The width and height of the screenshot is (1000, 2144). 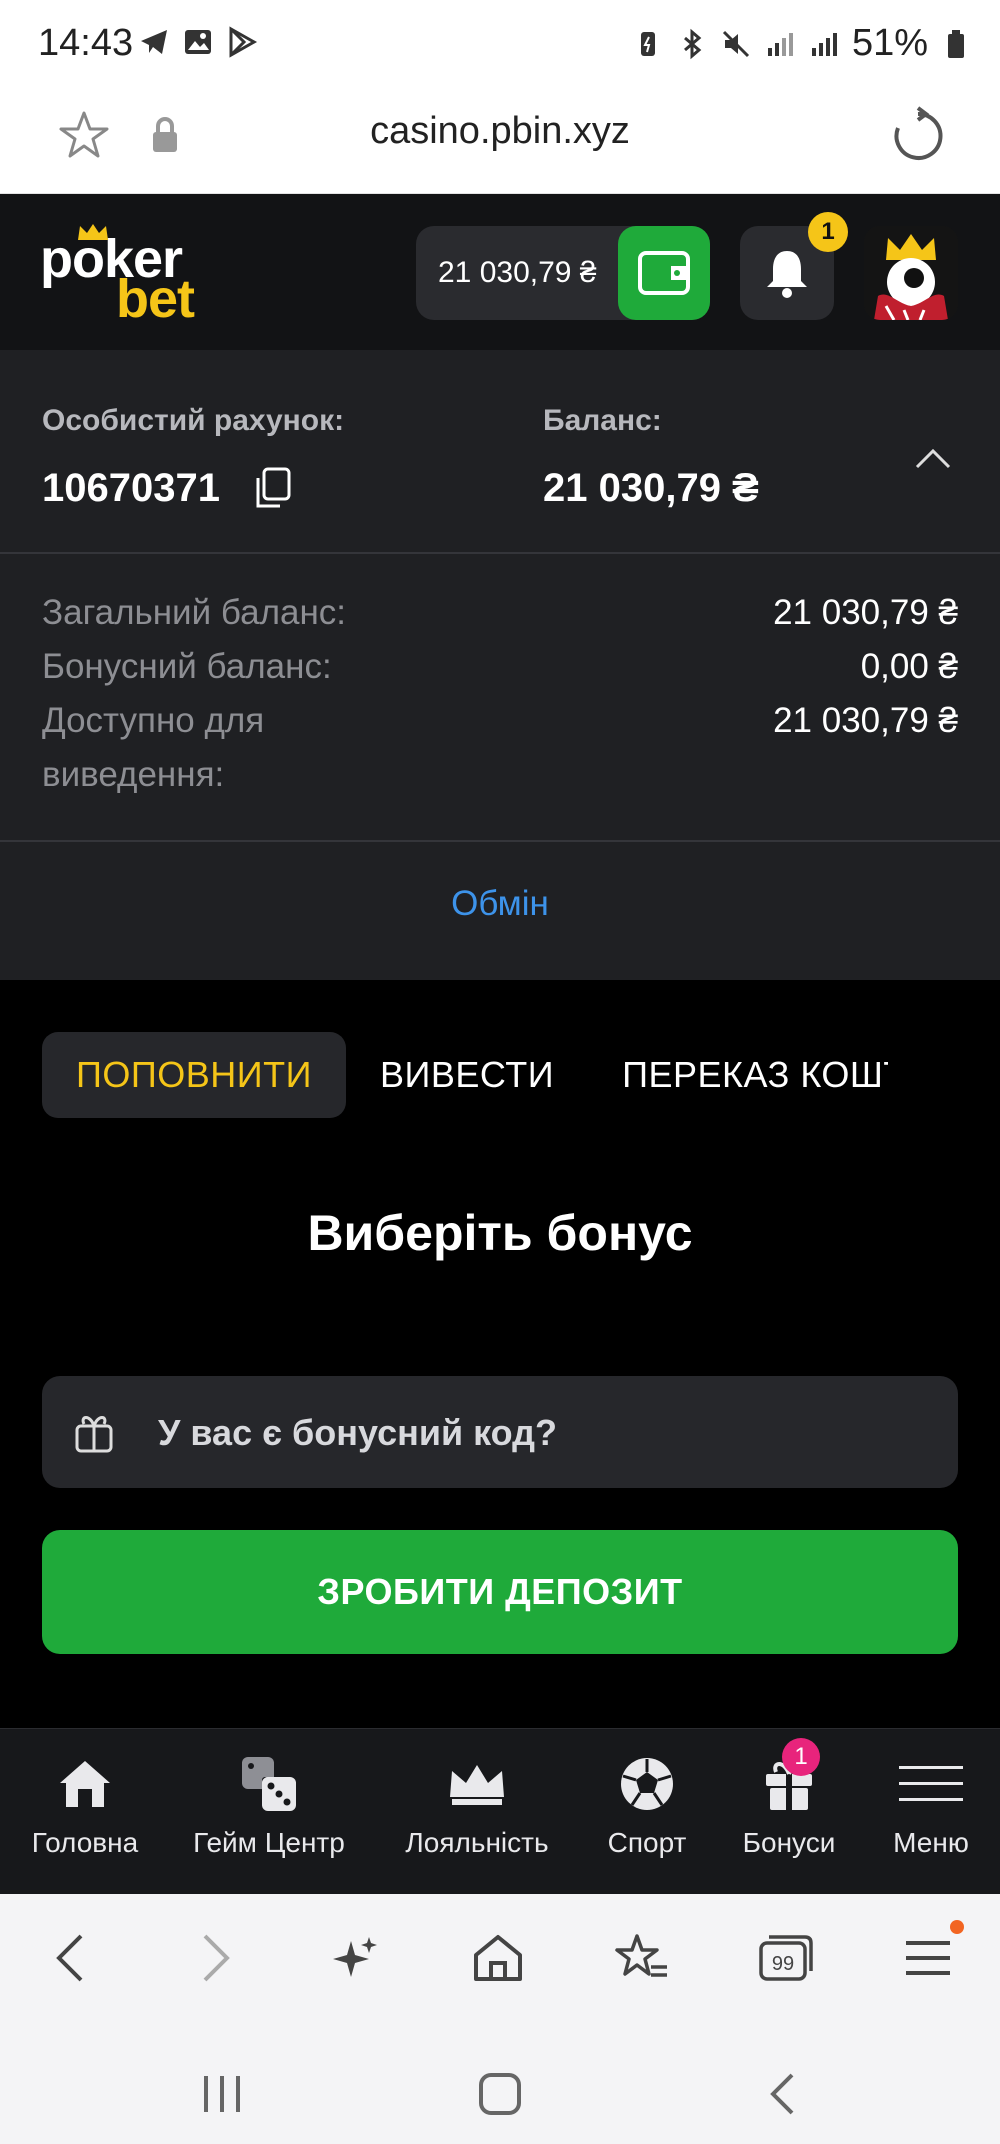 I want to click on svg-text: 99, so click(x=783, y=1964).